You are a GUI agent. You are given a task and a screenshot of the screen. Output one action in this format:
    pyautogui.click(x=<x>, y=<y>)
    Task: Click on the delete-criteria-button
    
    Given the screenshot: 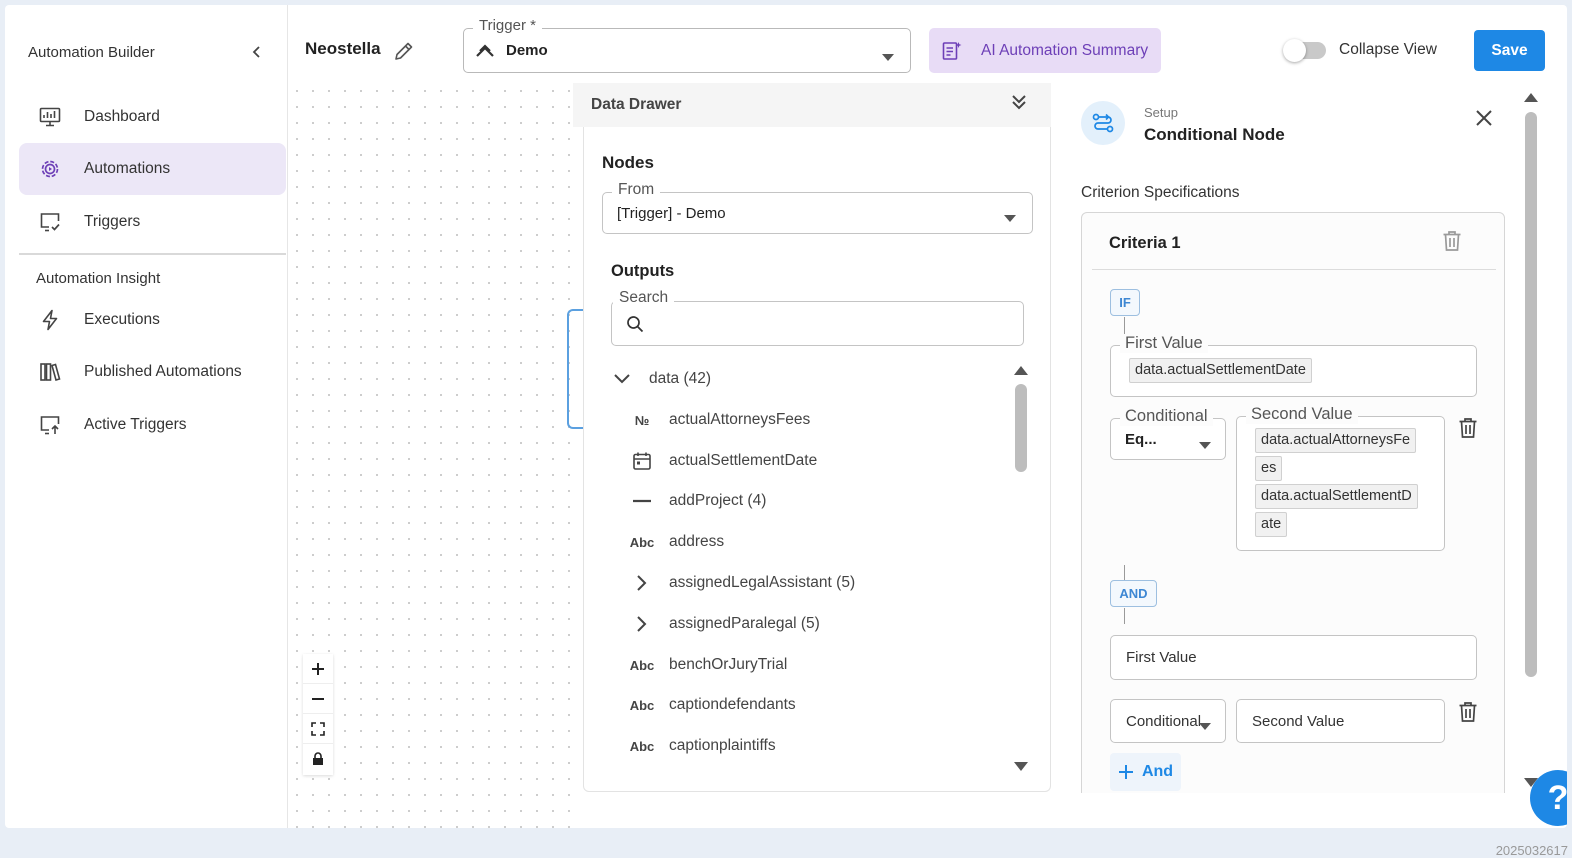 What is the action you would take?
    pyautogui.click(x=1452, y=243)
    